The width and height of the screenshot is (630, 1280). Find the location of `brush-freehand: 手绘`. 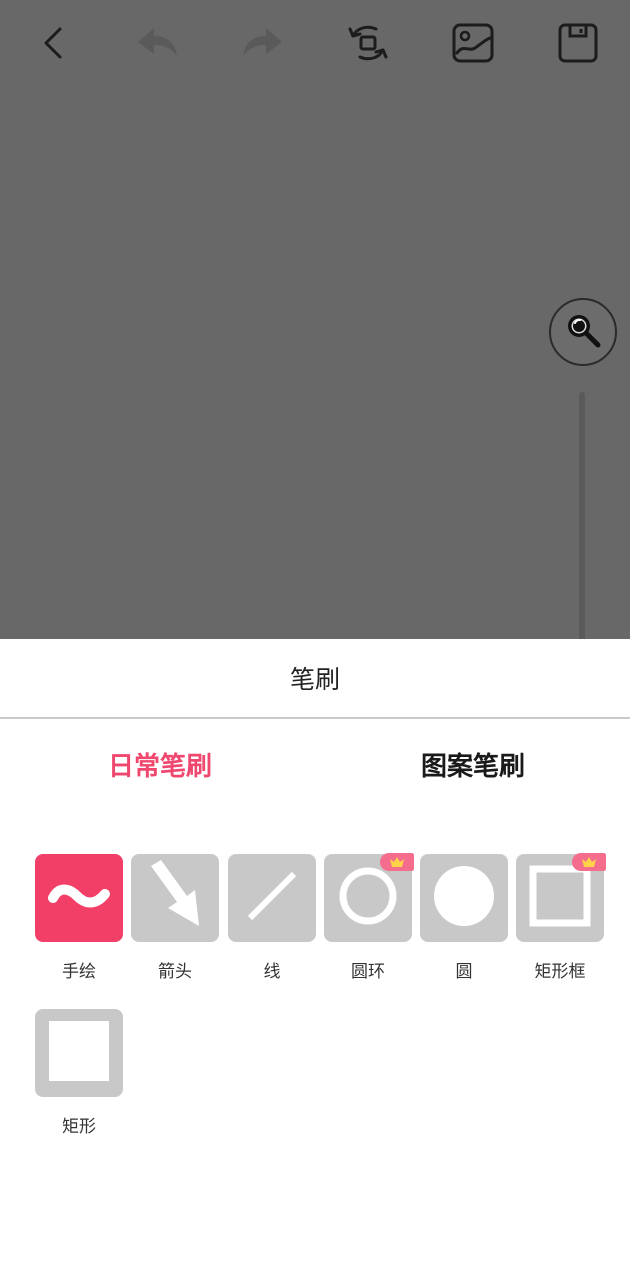

brush-freehand: 手绘 is located at coordinates (79, 918).